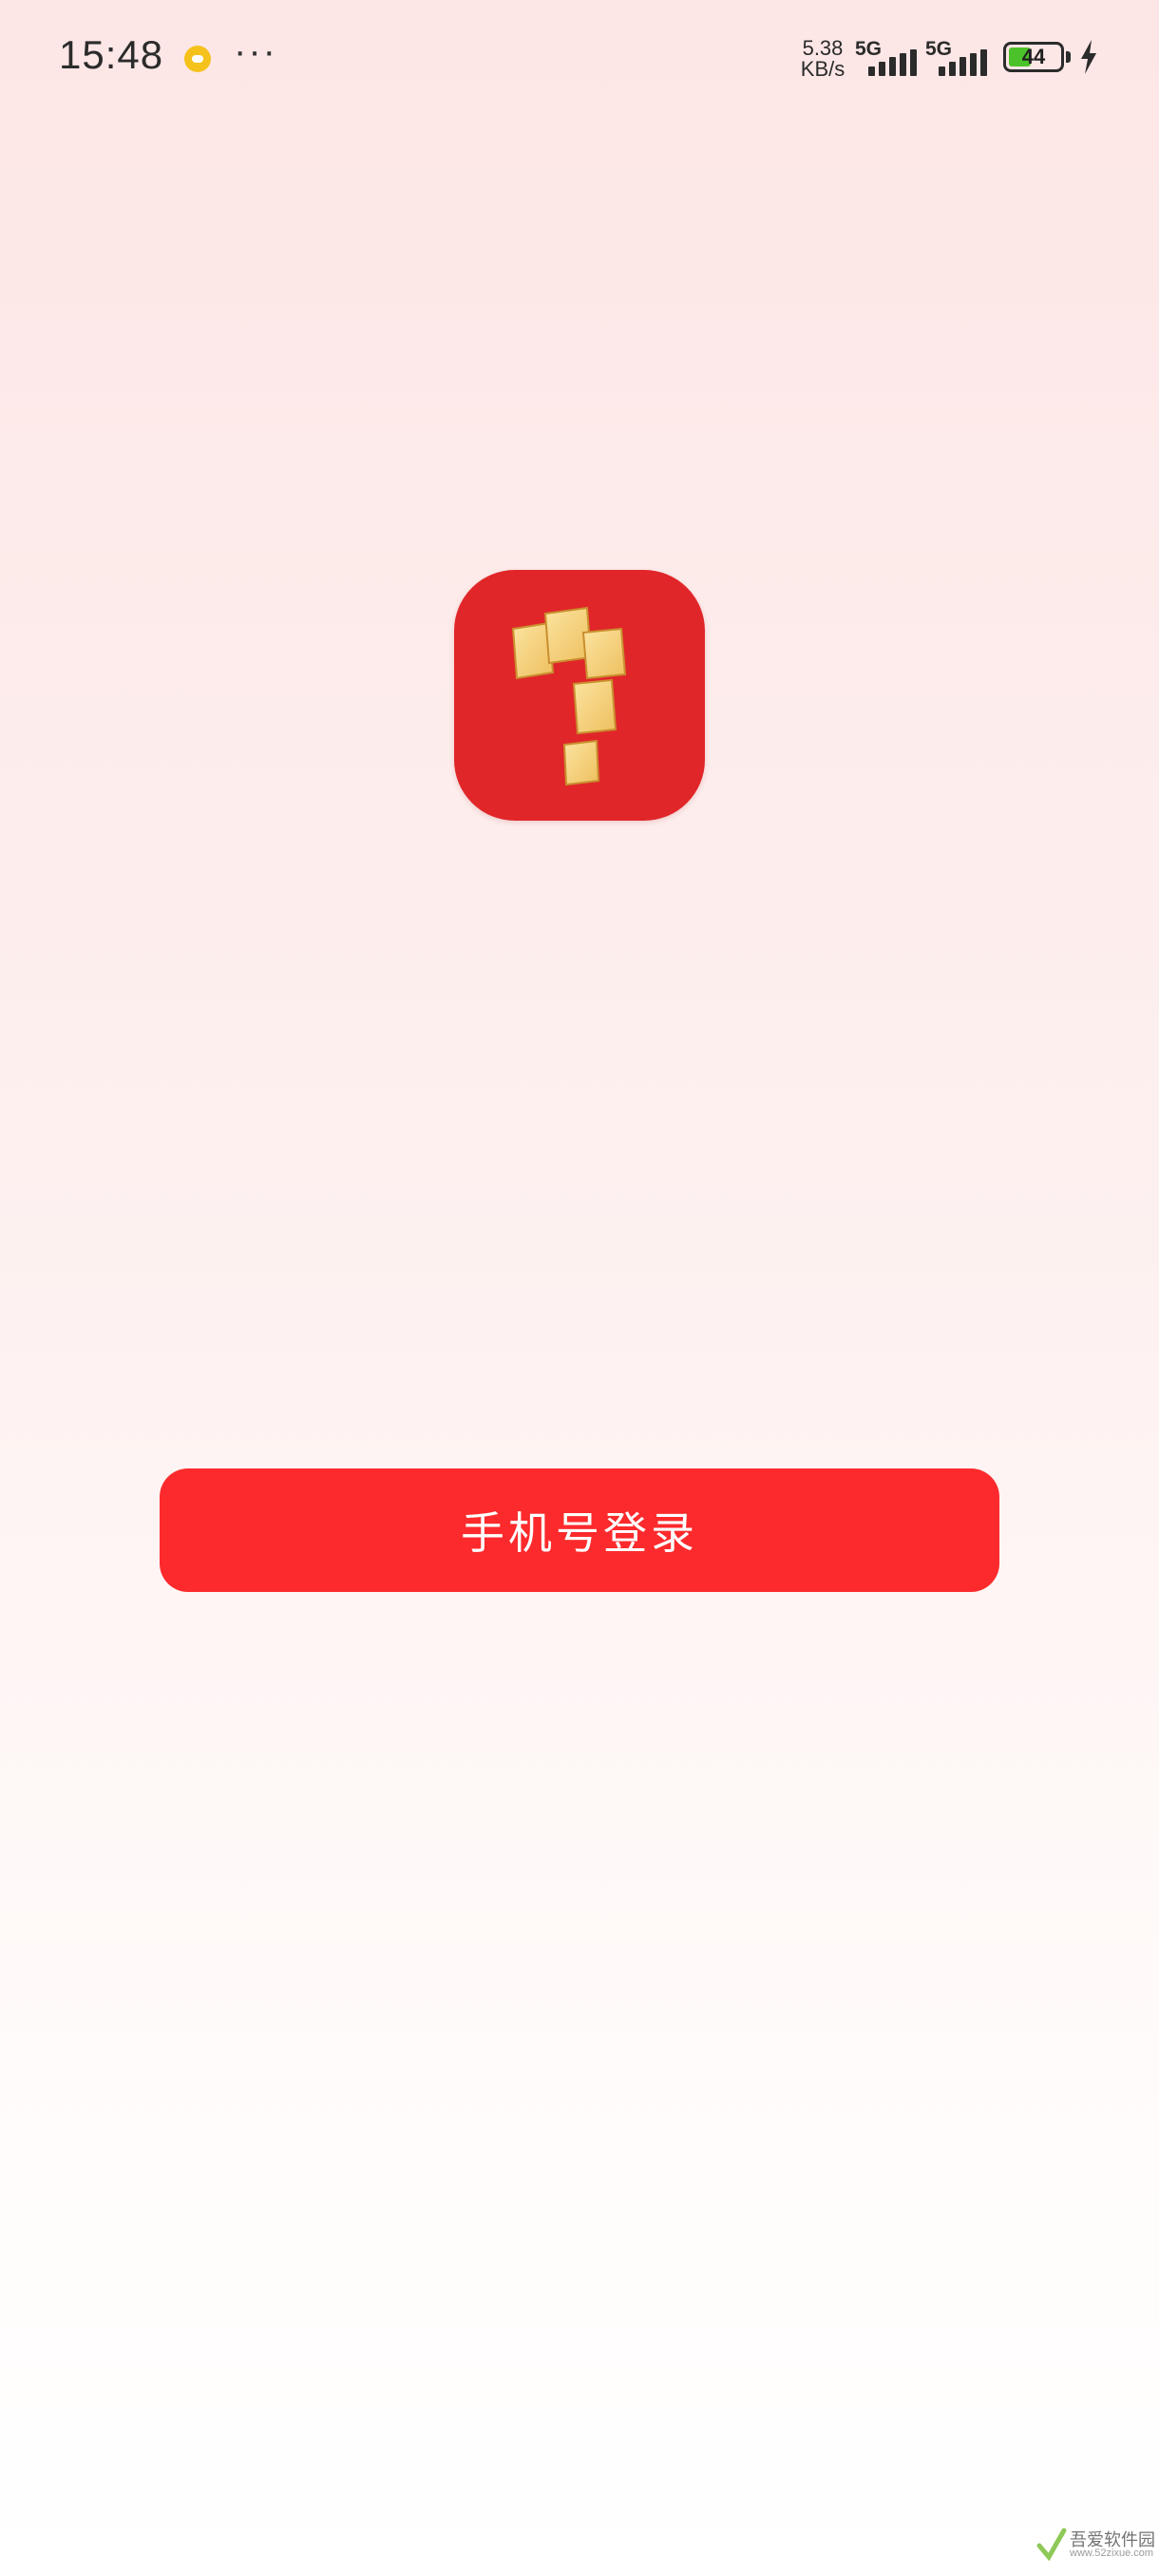 The width and height of the screenshot is (1159, 2576). What do you see at coordinates (197, 59) in the screenshot?
I see `notification-bubble-icon` at bounding box center [197, 59].